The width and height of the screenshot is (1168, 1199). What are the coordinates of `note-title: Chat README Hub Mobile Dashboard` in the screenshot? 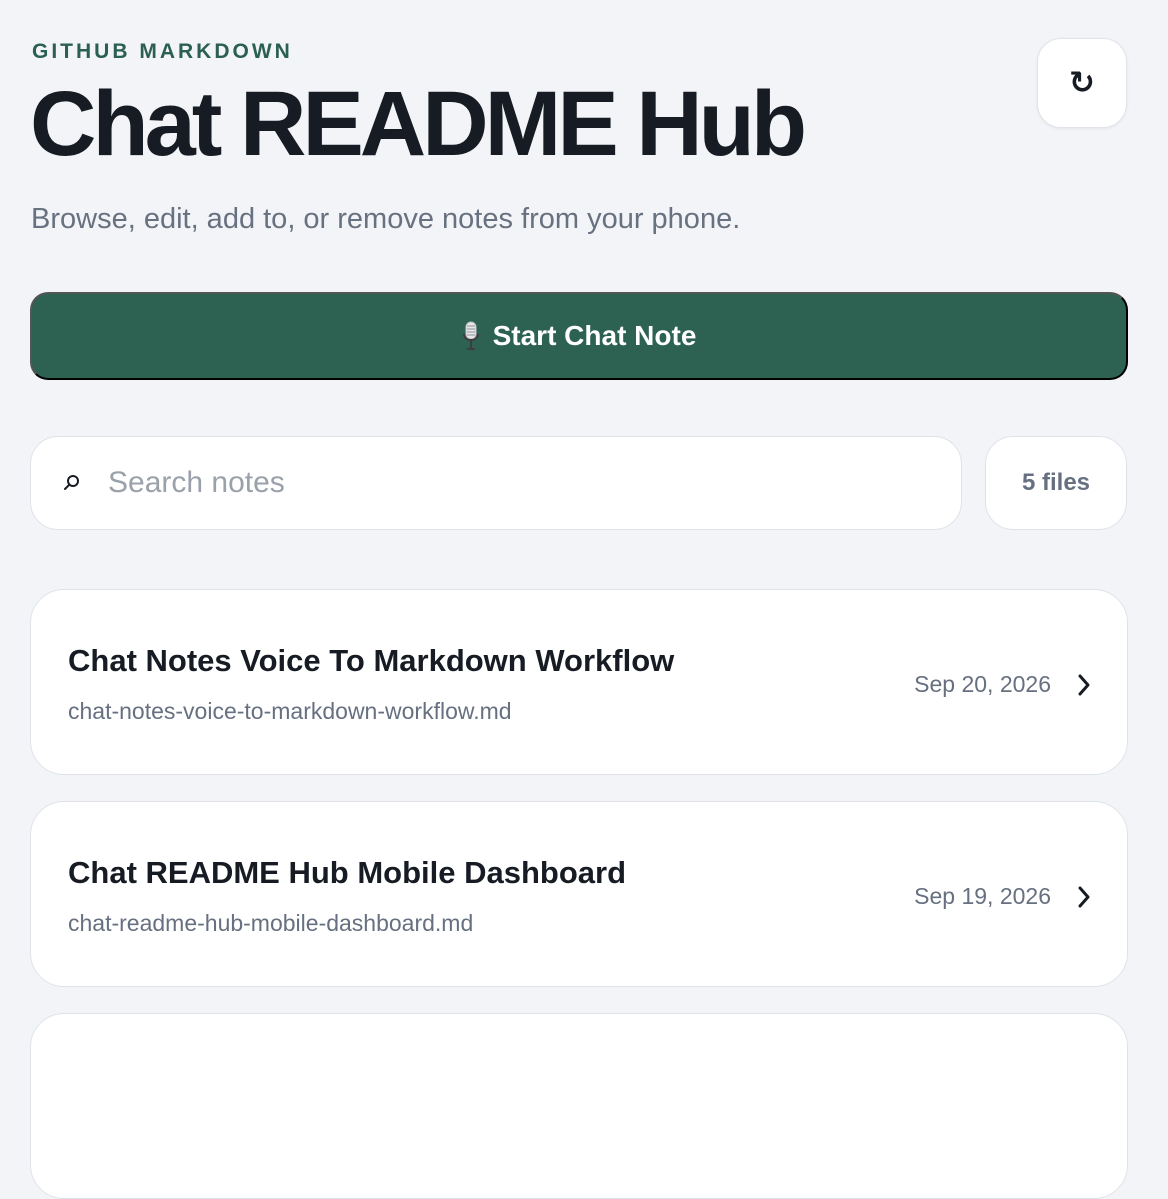 It's located at (347, 872).